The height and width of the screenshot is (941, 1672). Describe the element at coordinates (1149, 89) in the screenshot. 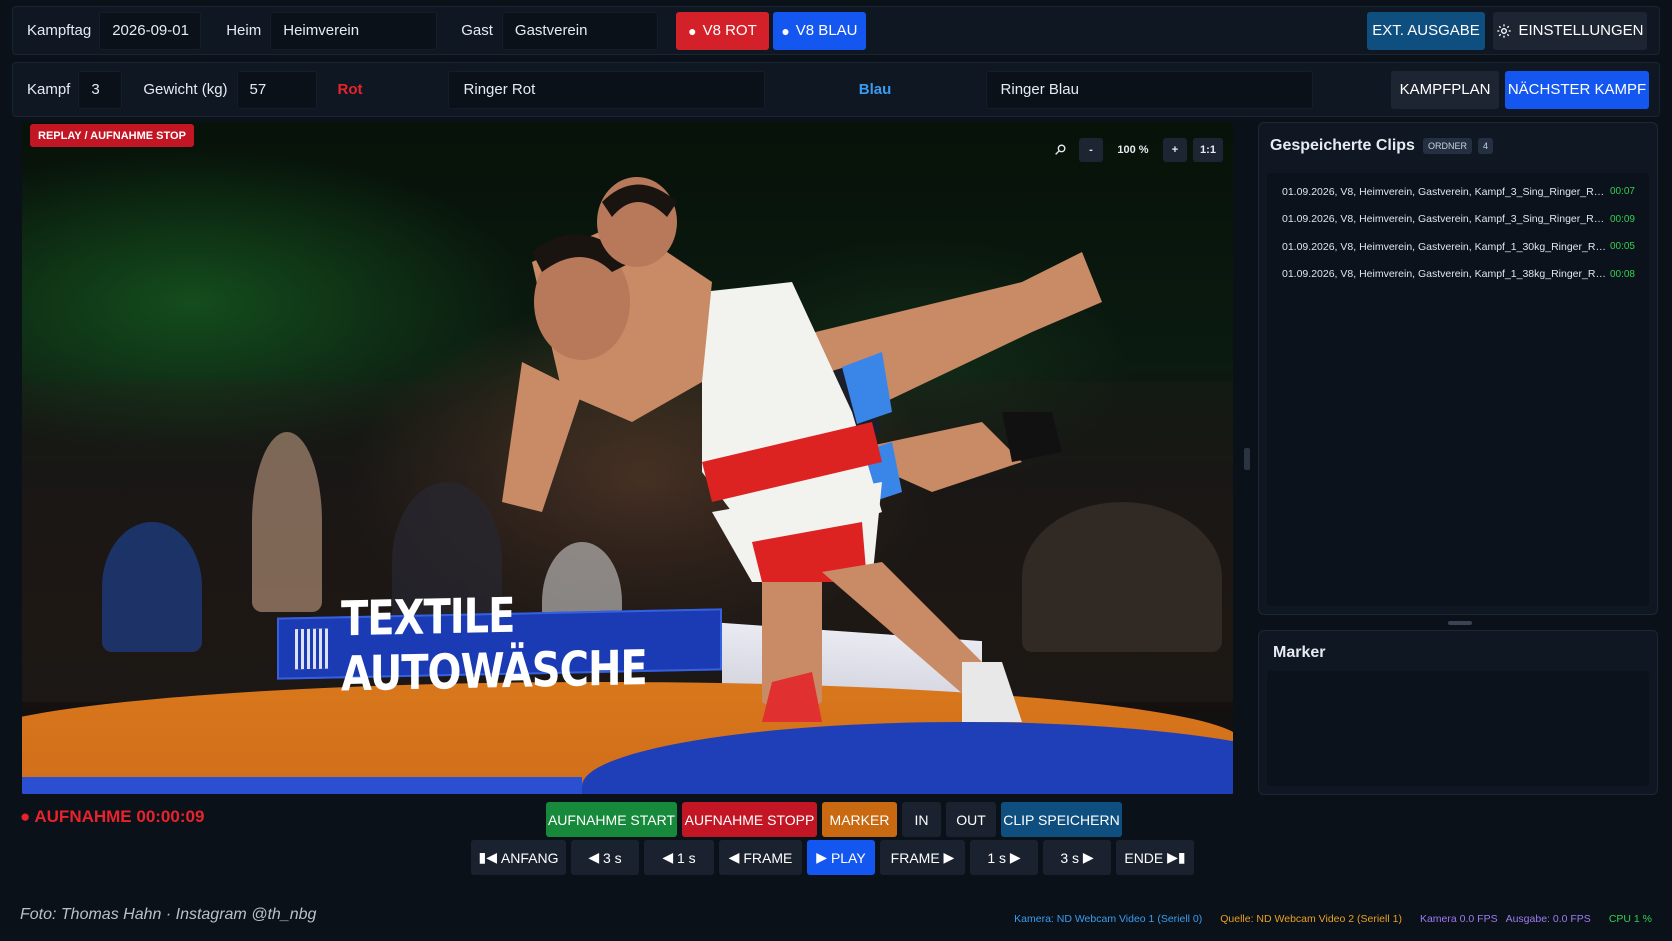

I see `ringer-blau-input: Ringer Blau` at that location.